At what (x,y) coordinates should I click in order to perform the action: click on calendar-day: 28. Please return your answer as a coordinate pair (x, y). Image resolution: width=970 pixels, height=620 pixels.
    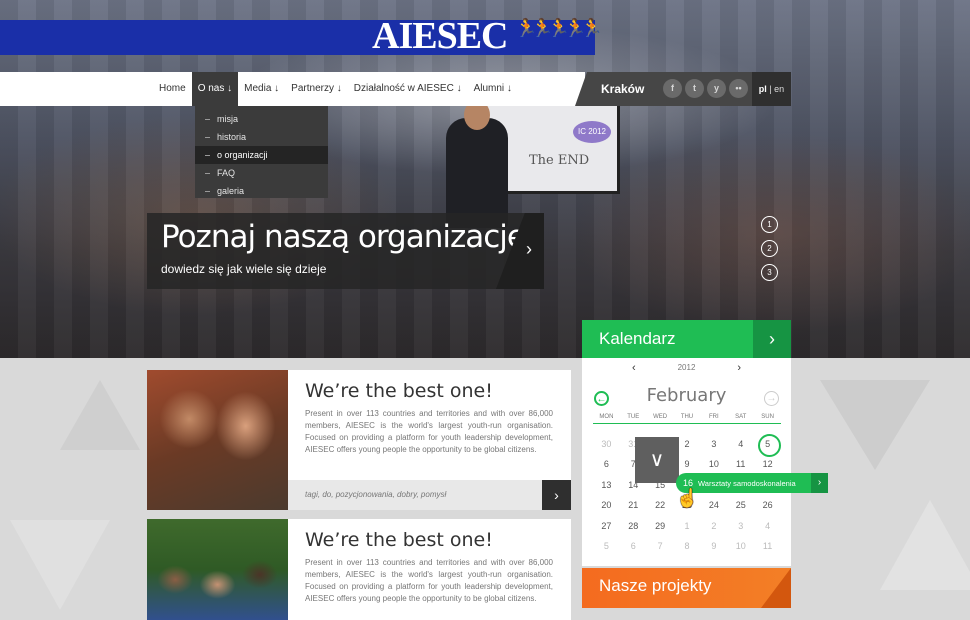
    Looking at the image, I should click on (633, 526).